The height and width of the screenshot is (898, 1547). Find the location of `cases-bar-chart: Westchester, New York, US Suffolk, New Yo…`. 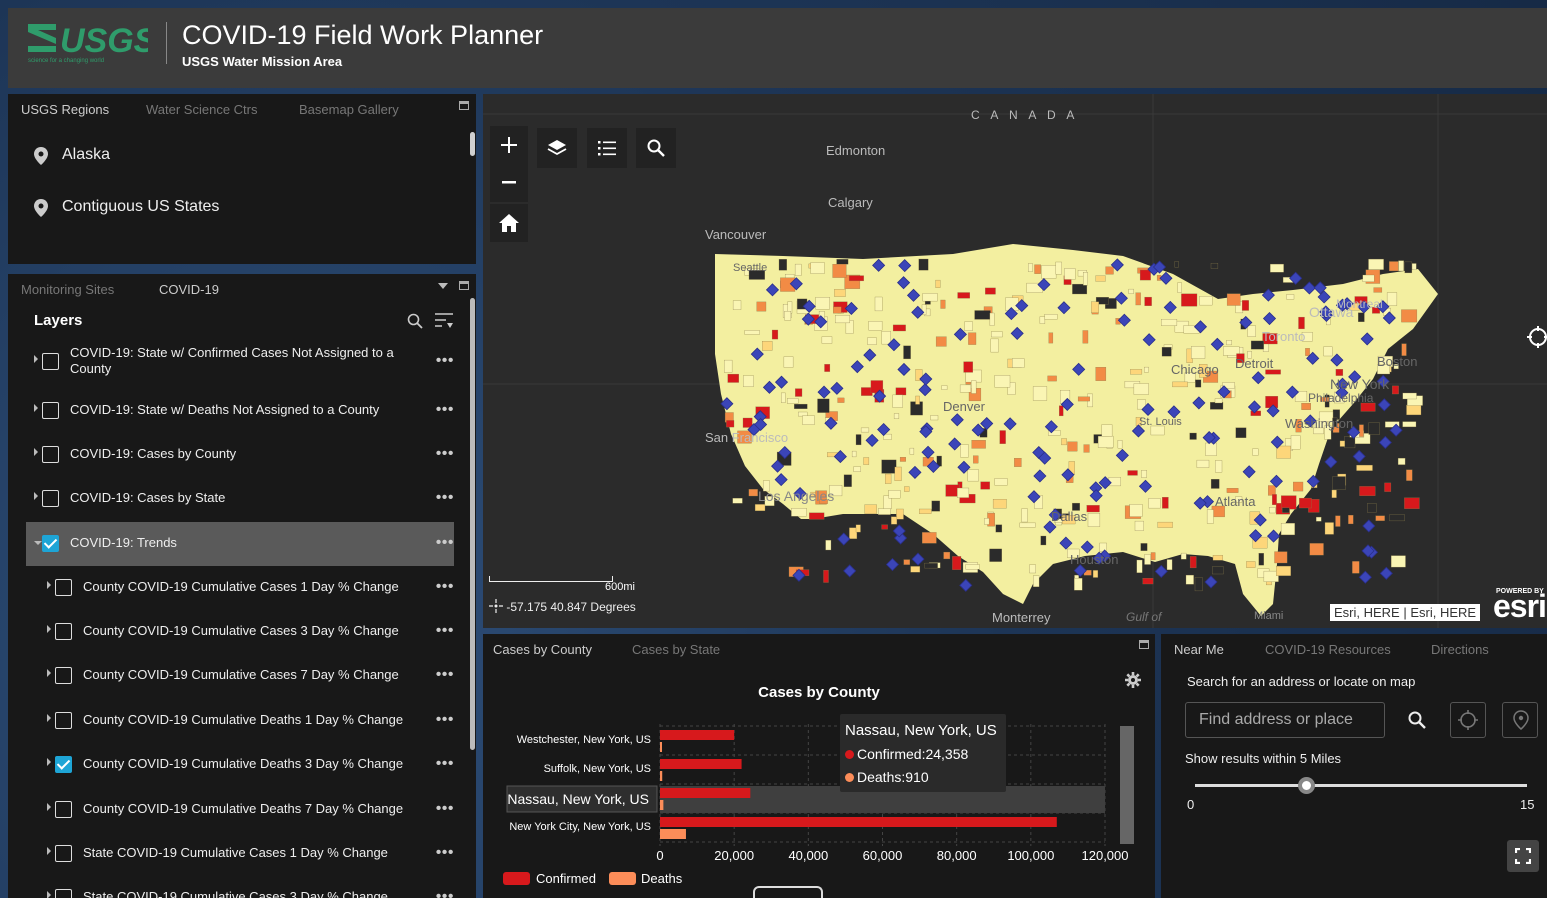

cases-bar-chart: Westchester, New York, US Suffolk, New Yo… is located at coordinates (819, 766).